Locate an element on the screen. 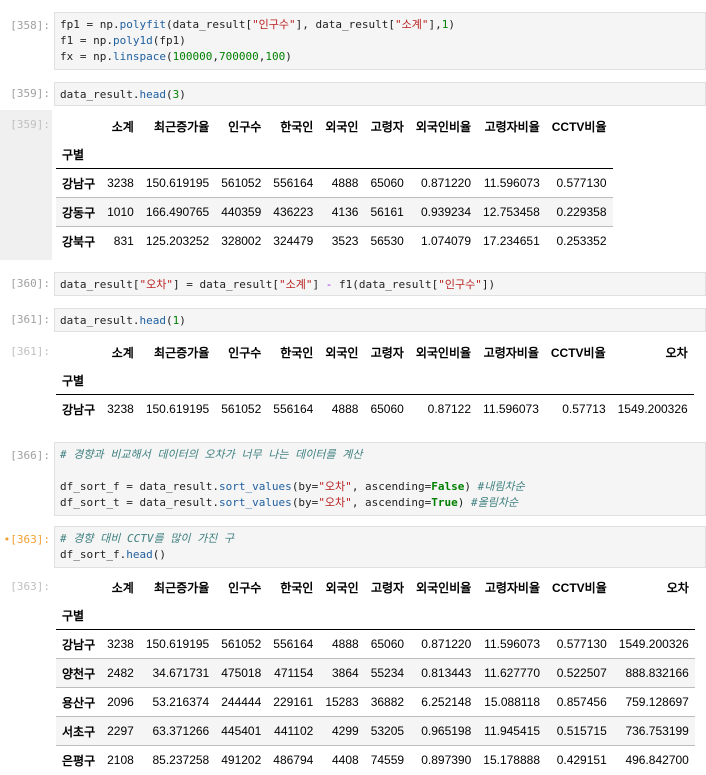  table-cell: 471154 is located at coordinates (294, 673).